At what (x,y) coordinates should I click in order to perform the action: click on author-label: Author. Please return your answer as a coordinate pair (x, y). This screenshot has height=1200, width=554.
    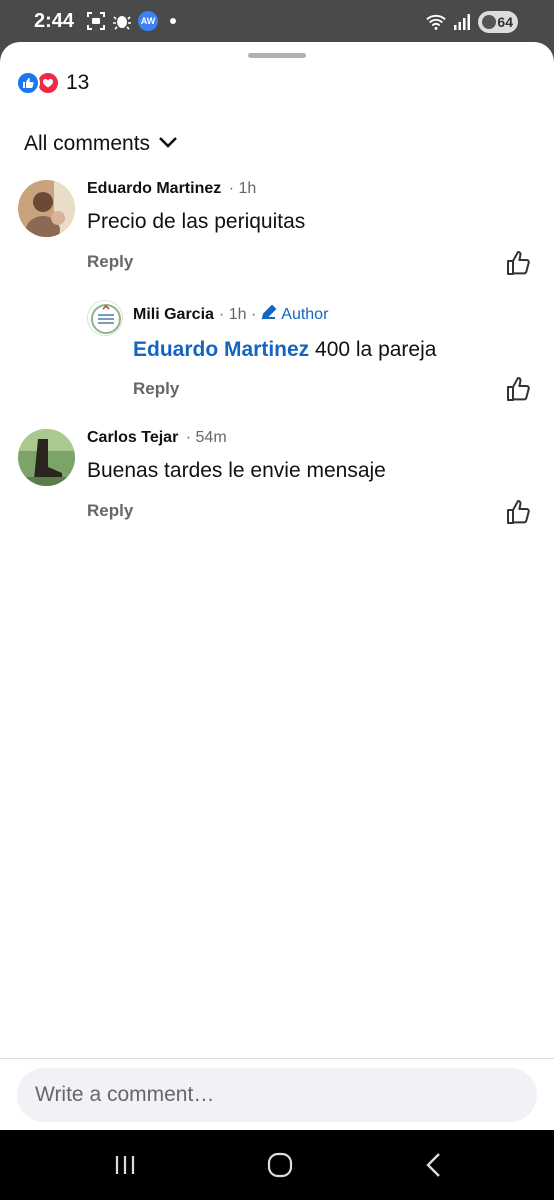
    Looking at the image, I should click on (305, 314).